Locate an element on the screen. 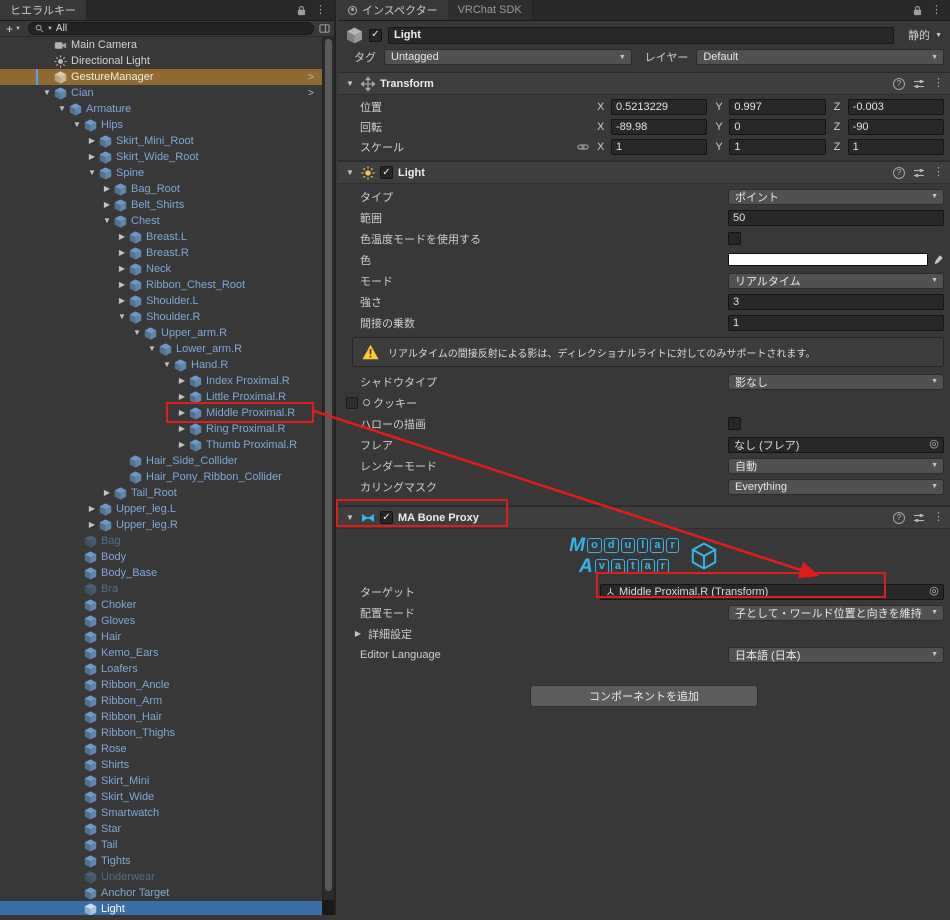  hierarchy-item-upper-leg-r: ▶ Upper_leg.R is located at coordinates (162, 525).